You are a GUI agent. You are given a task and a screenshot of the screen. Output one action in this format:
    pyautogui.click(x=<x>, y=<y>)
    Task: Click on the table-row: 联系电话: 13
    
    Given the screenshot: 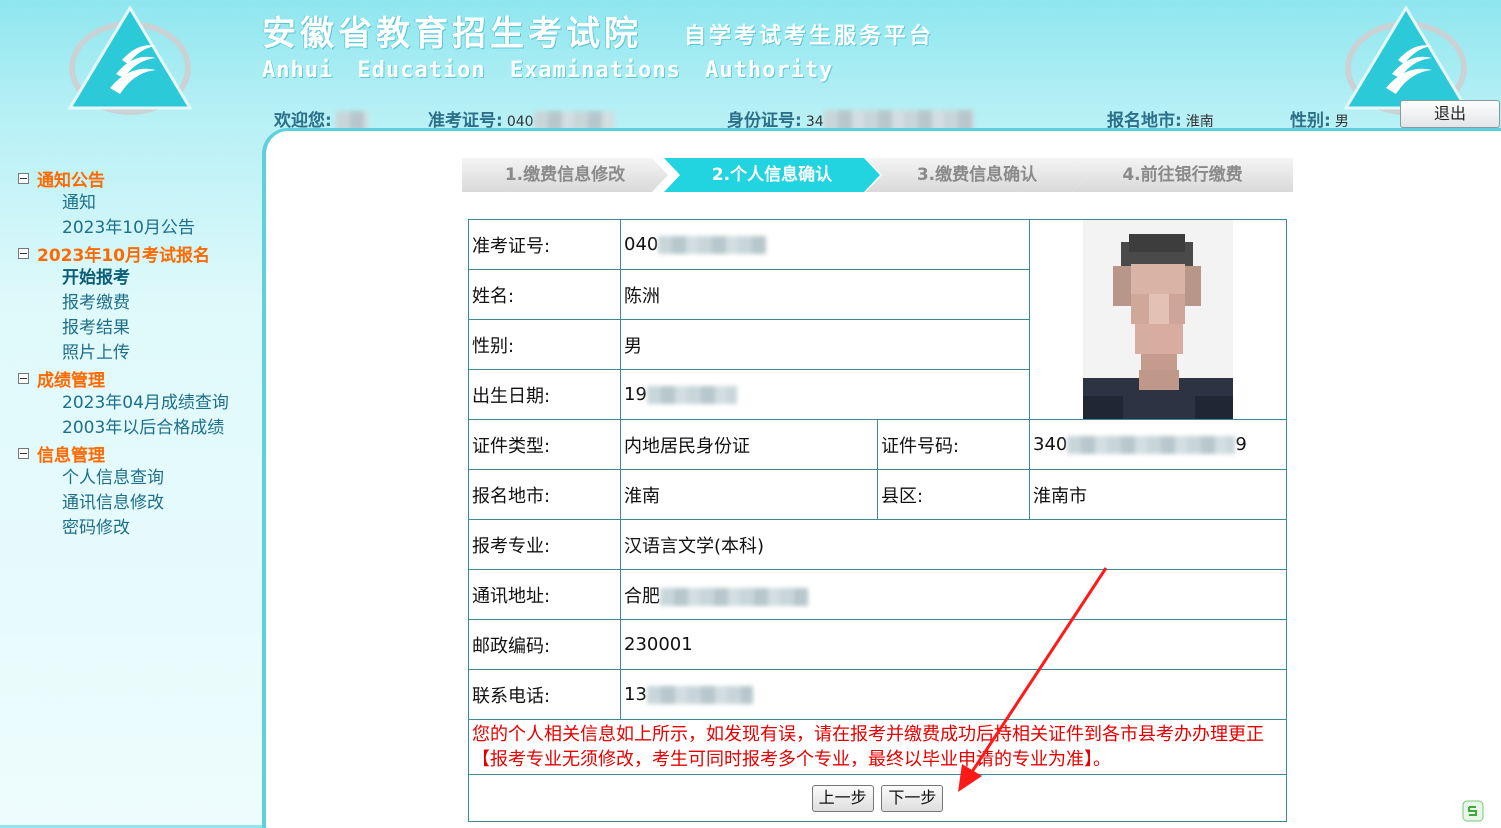 What is the action you would take?
    pyautogui.click(x=877, y=694)
    